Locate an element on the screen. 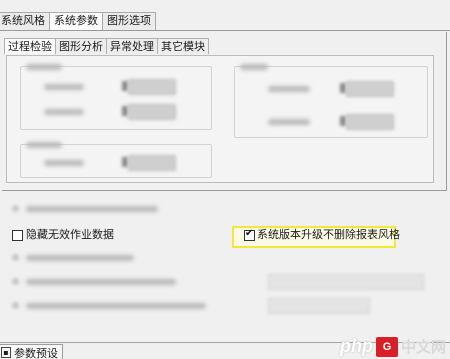 The height and width of the screenshot is (359, 450). tab-process-inspection: 过程检验 is located at coordinates (30, 46).